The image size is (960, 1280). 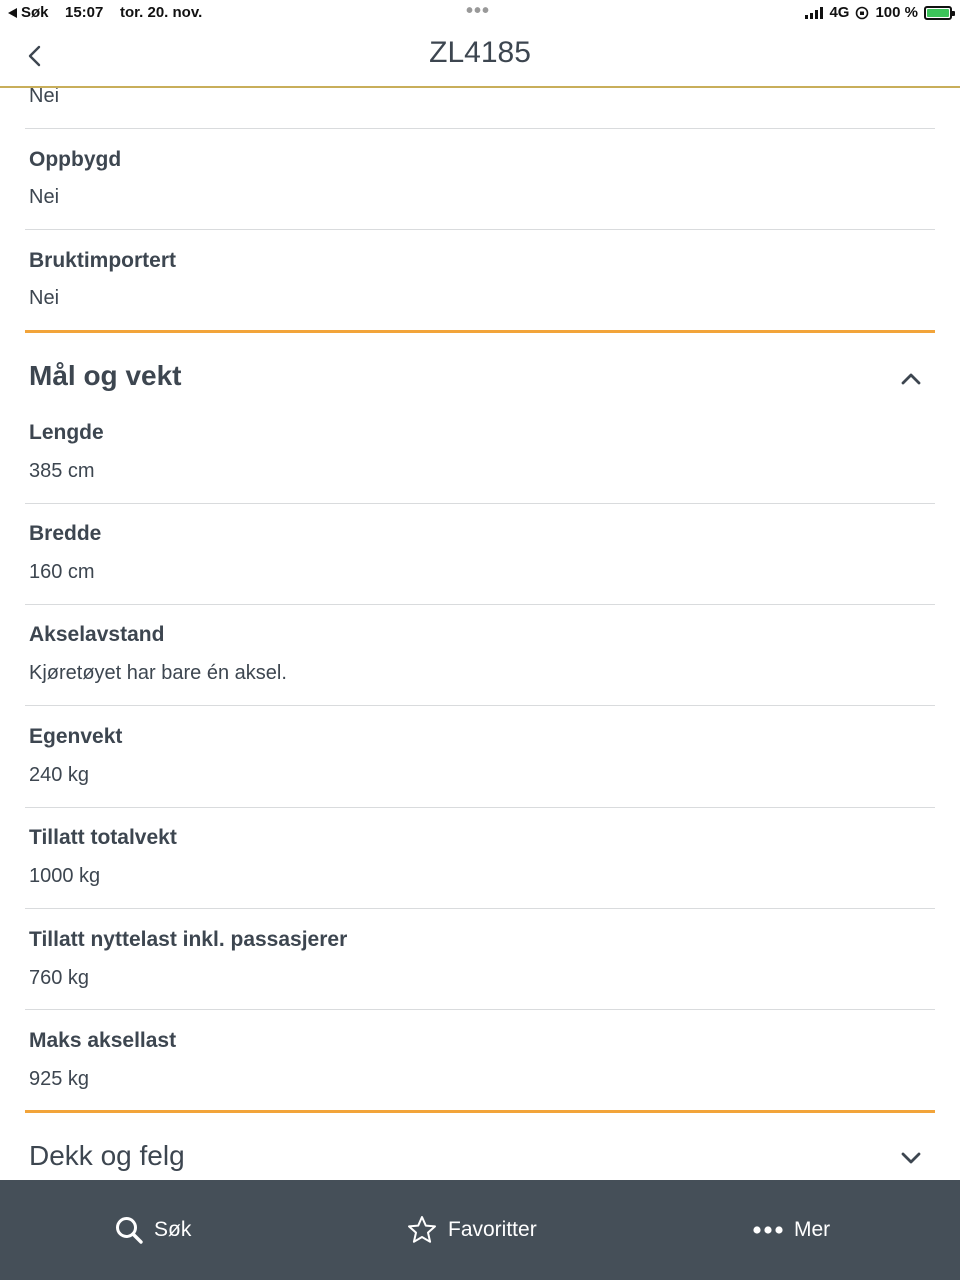 I want to click on orientation-lock-icon, so click(x=862, y=12).